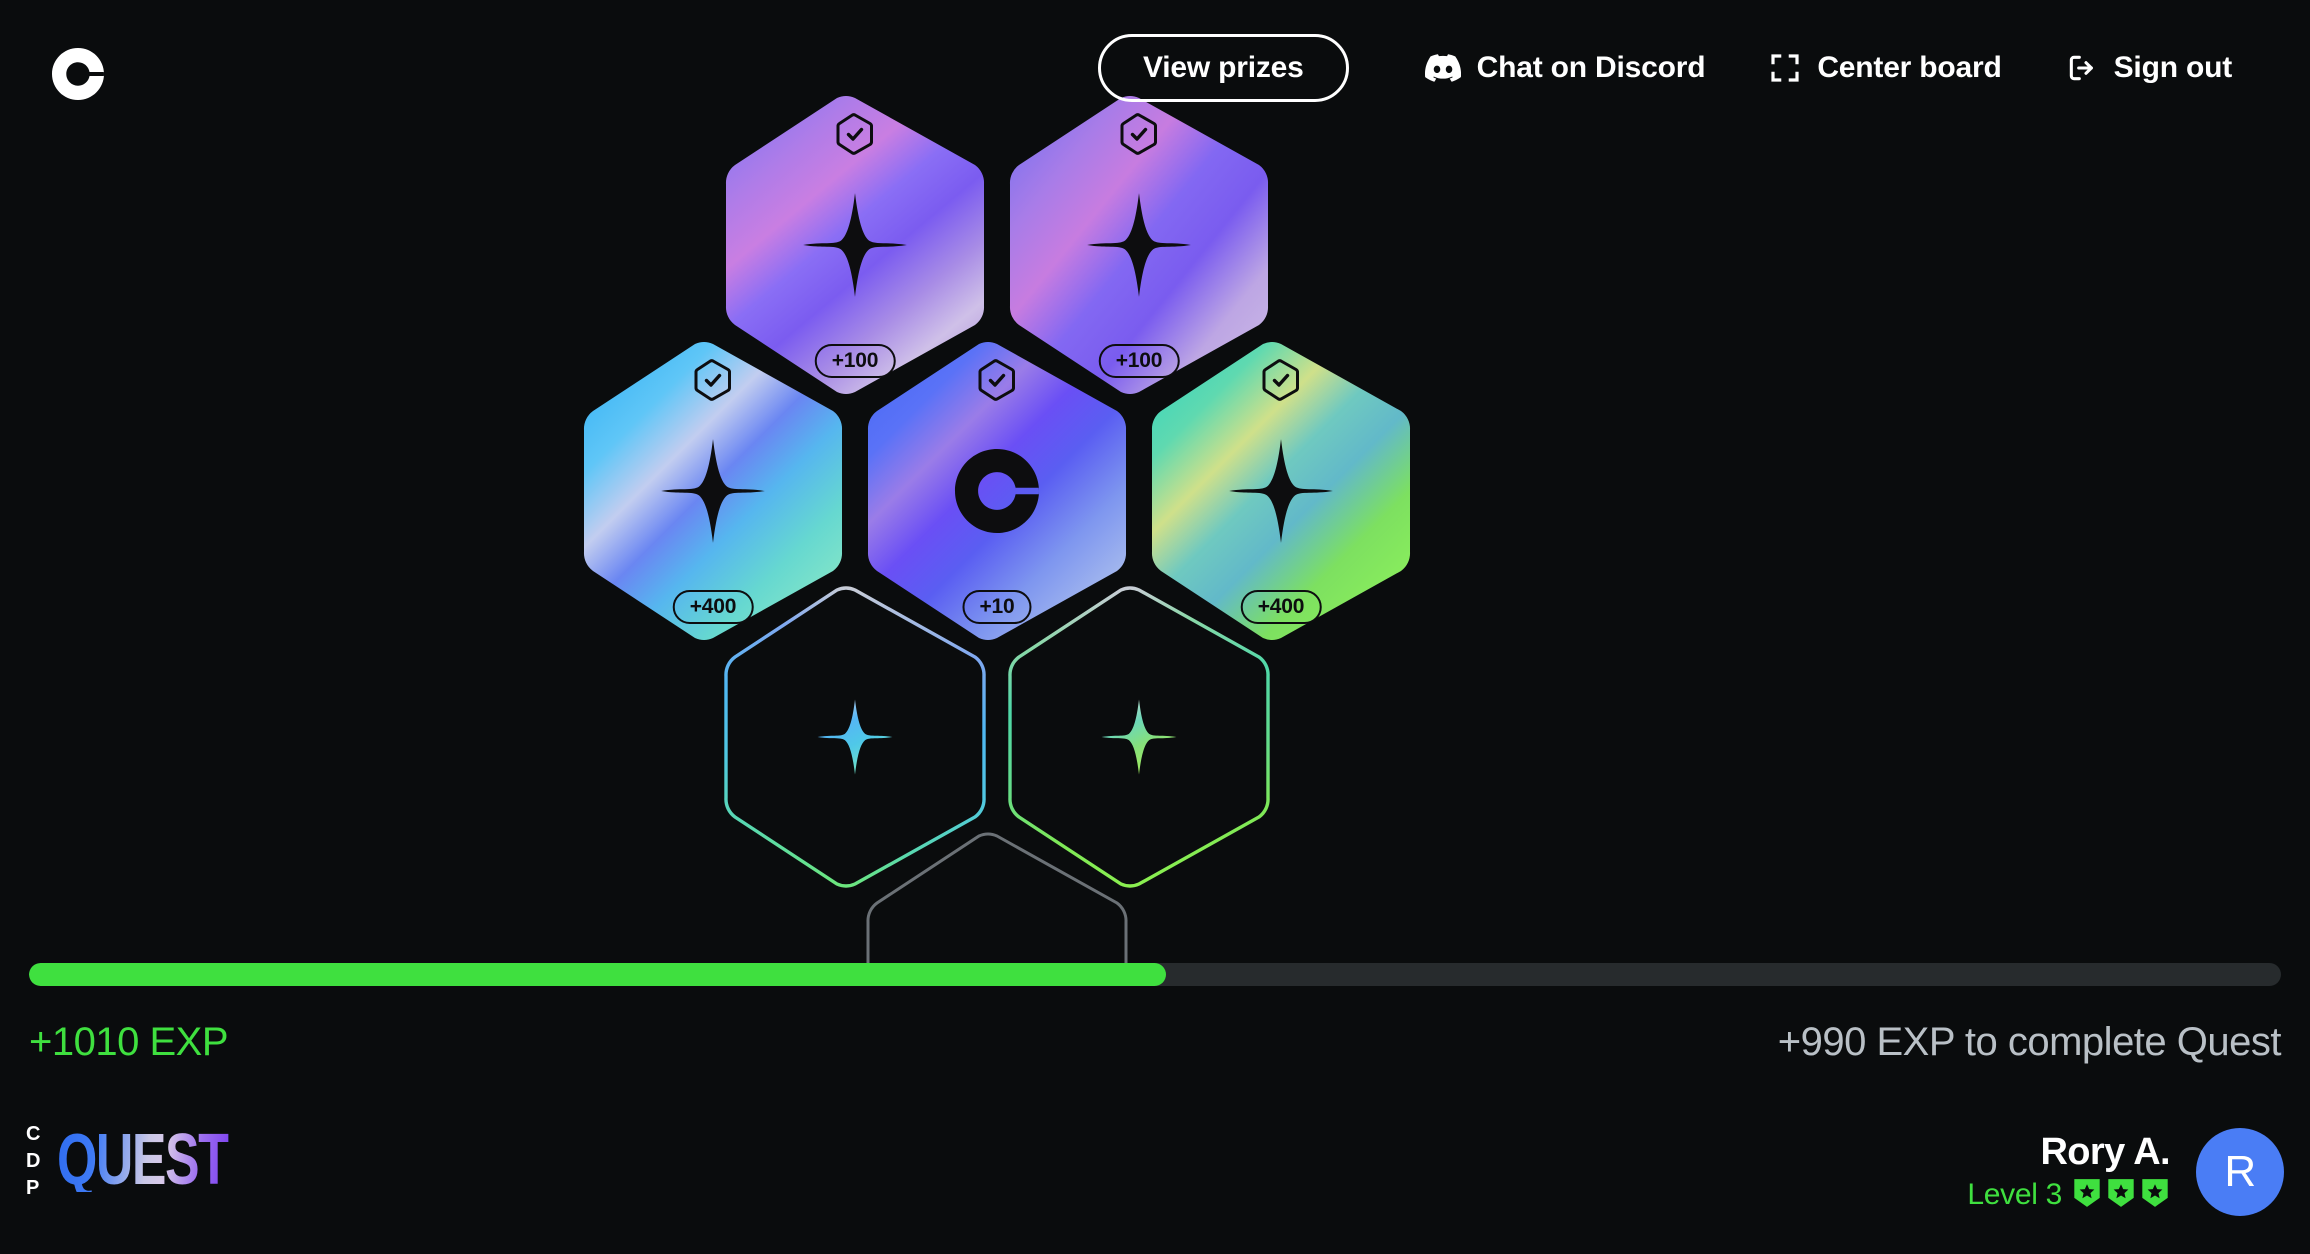  I want to click on nav-item-chat-on-discord: Chat on Discord, so click(1565, 68).